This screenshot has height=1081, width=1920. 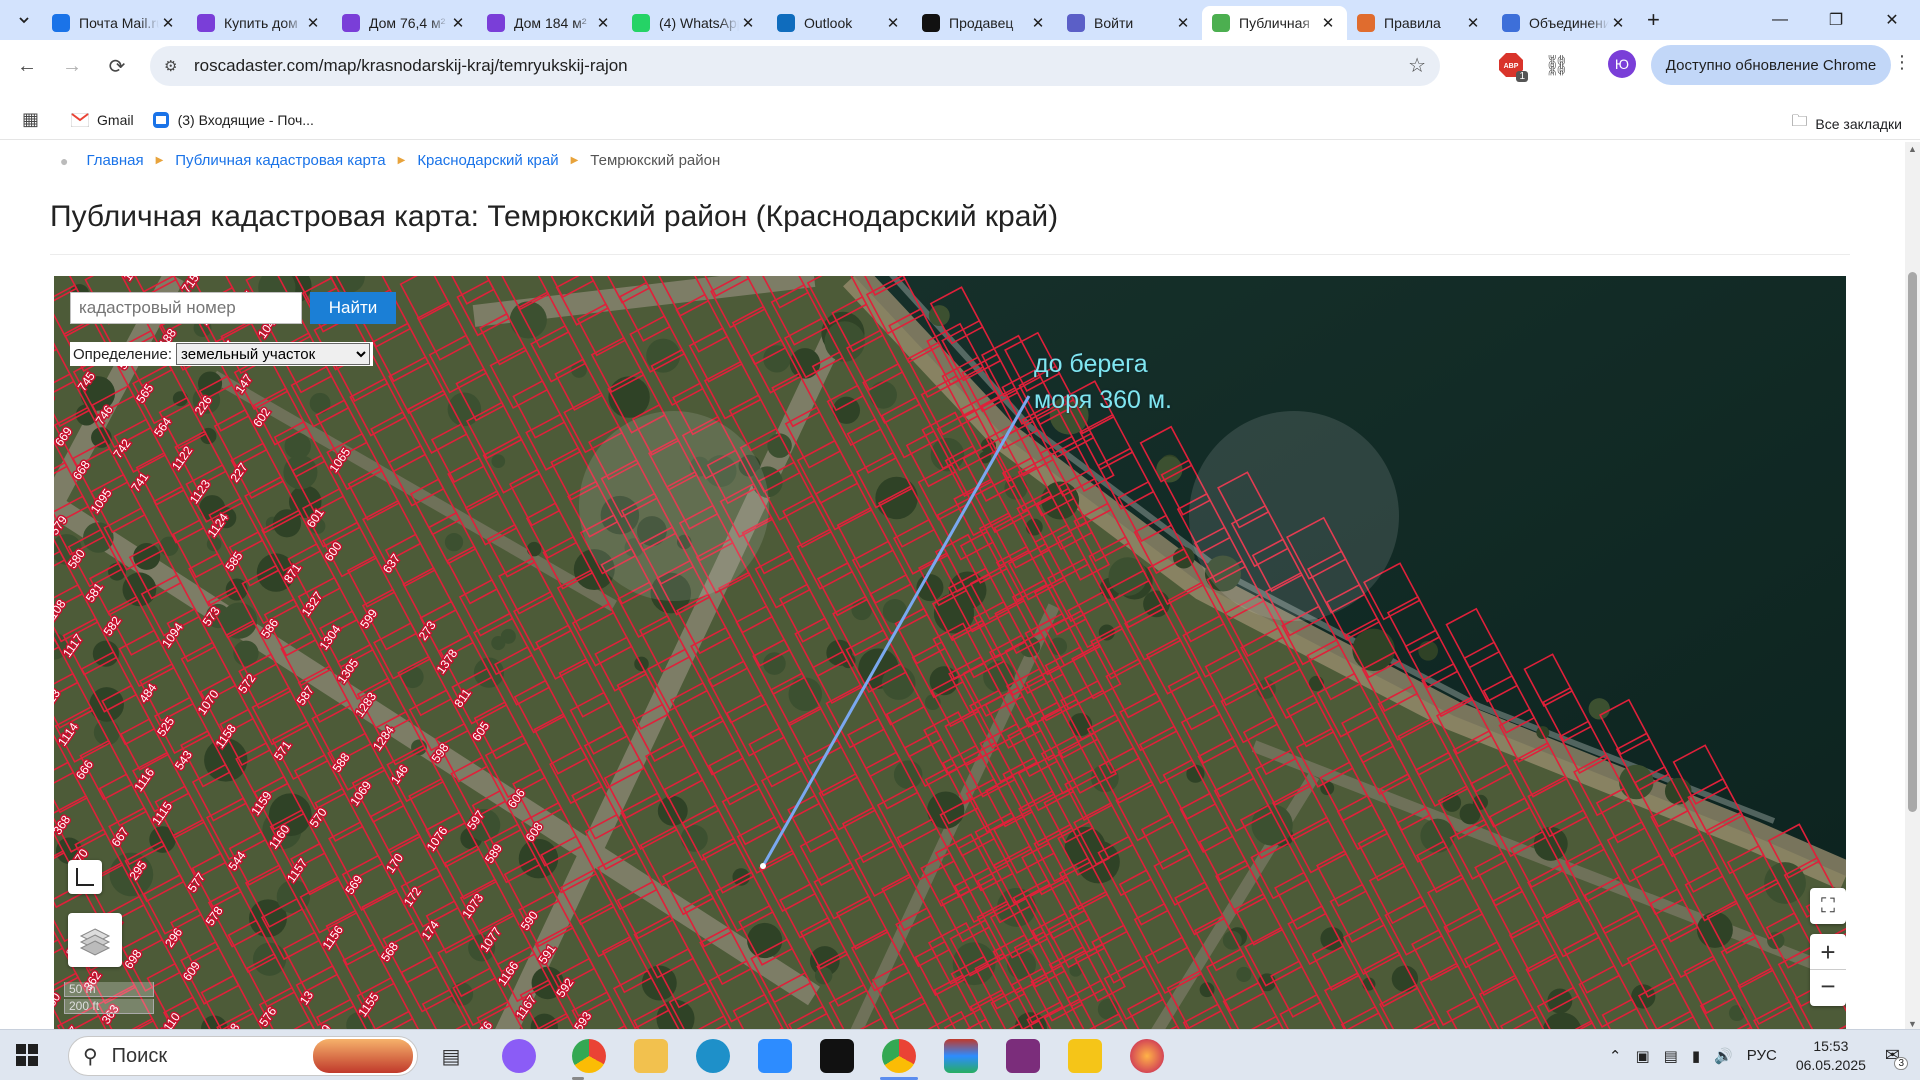 I want to click on restore-button: ❐, so click(x=1836, y=20).